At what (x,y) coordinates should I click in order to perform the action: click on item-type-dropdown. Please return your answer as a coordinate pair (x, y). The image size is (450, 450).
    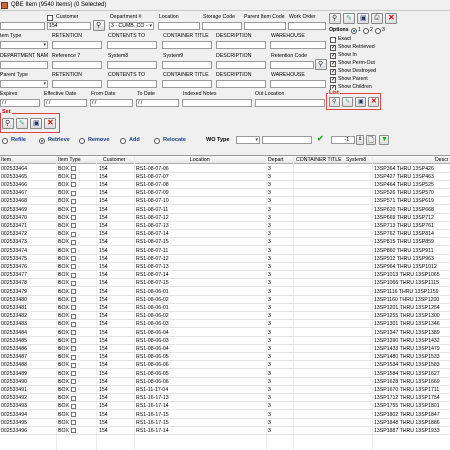
    Looking at the image, I should click on (24, 45).